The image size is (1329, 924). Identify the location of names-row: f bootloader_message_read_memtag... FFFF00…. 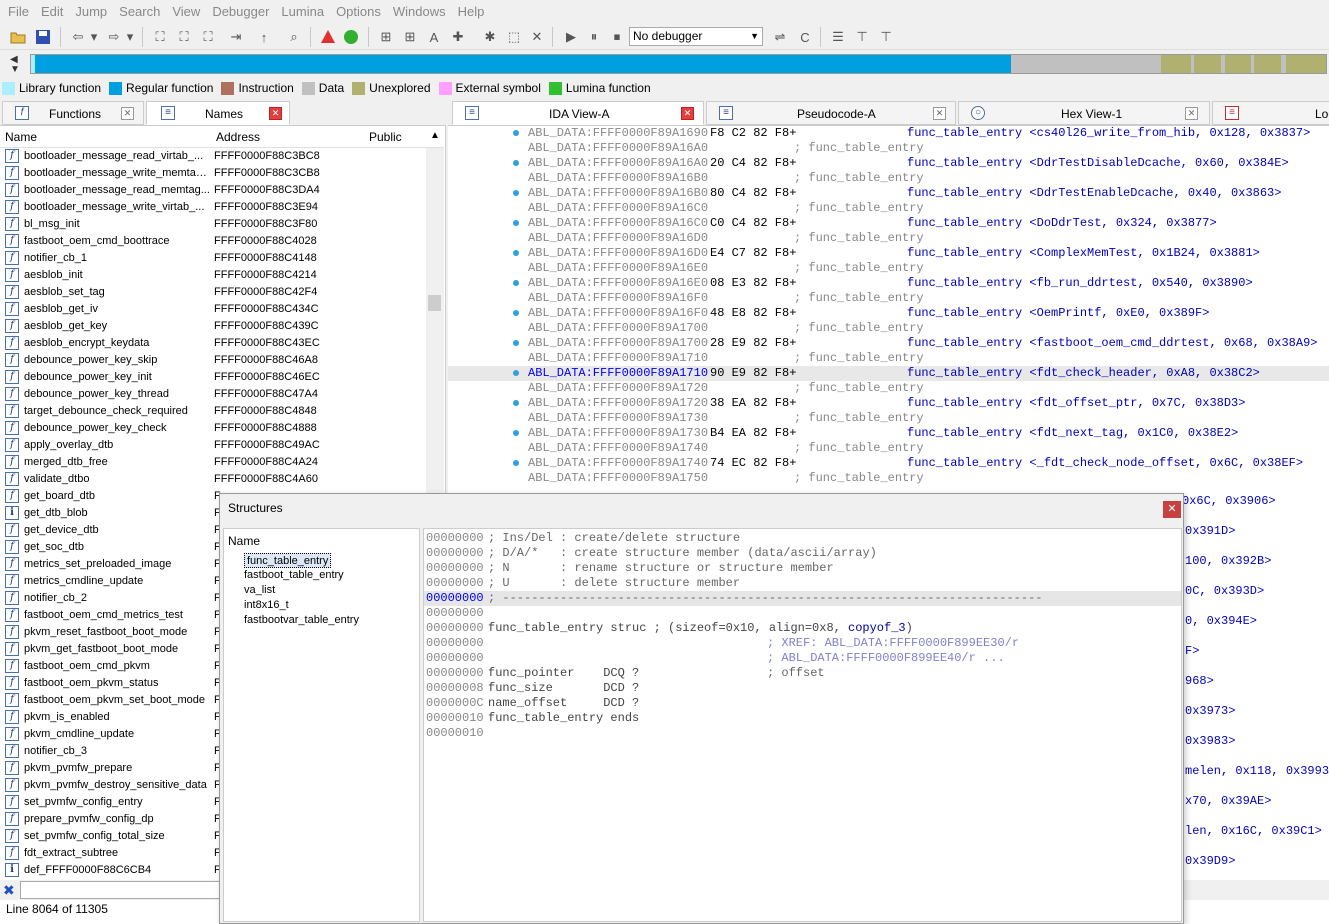
(213, 190).